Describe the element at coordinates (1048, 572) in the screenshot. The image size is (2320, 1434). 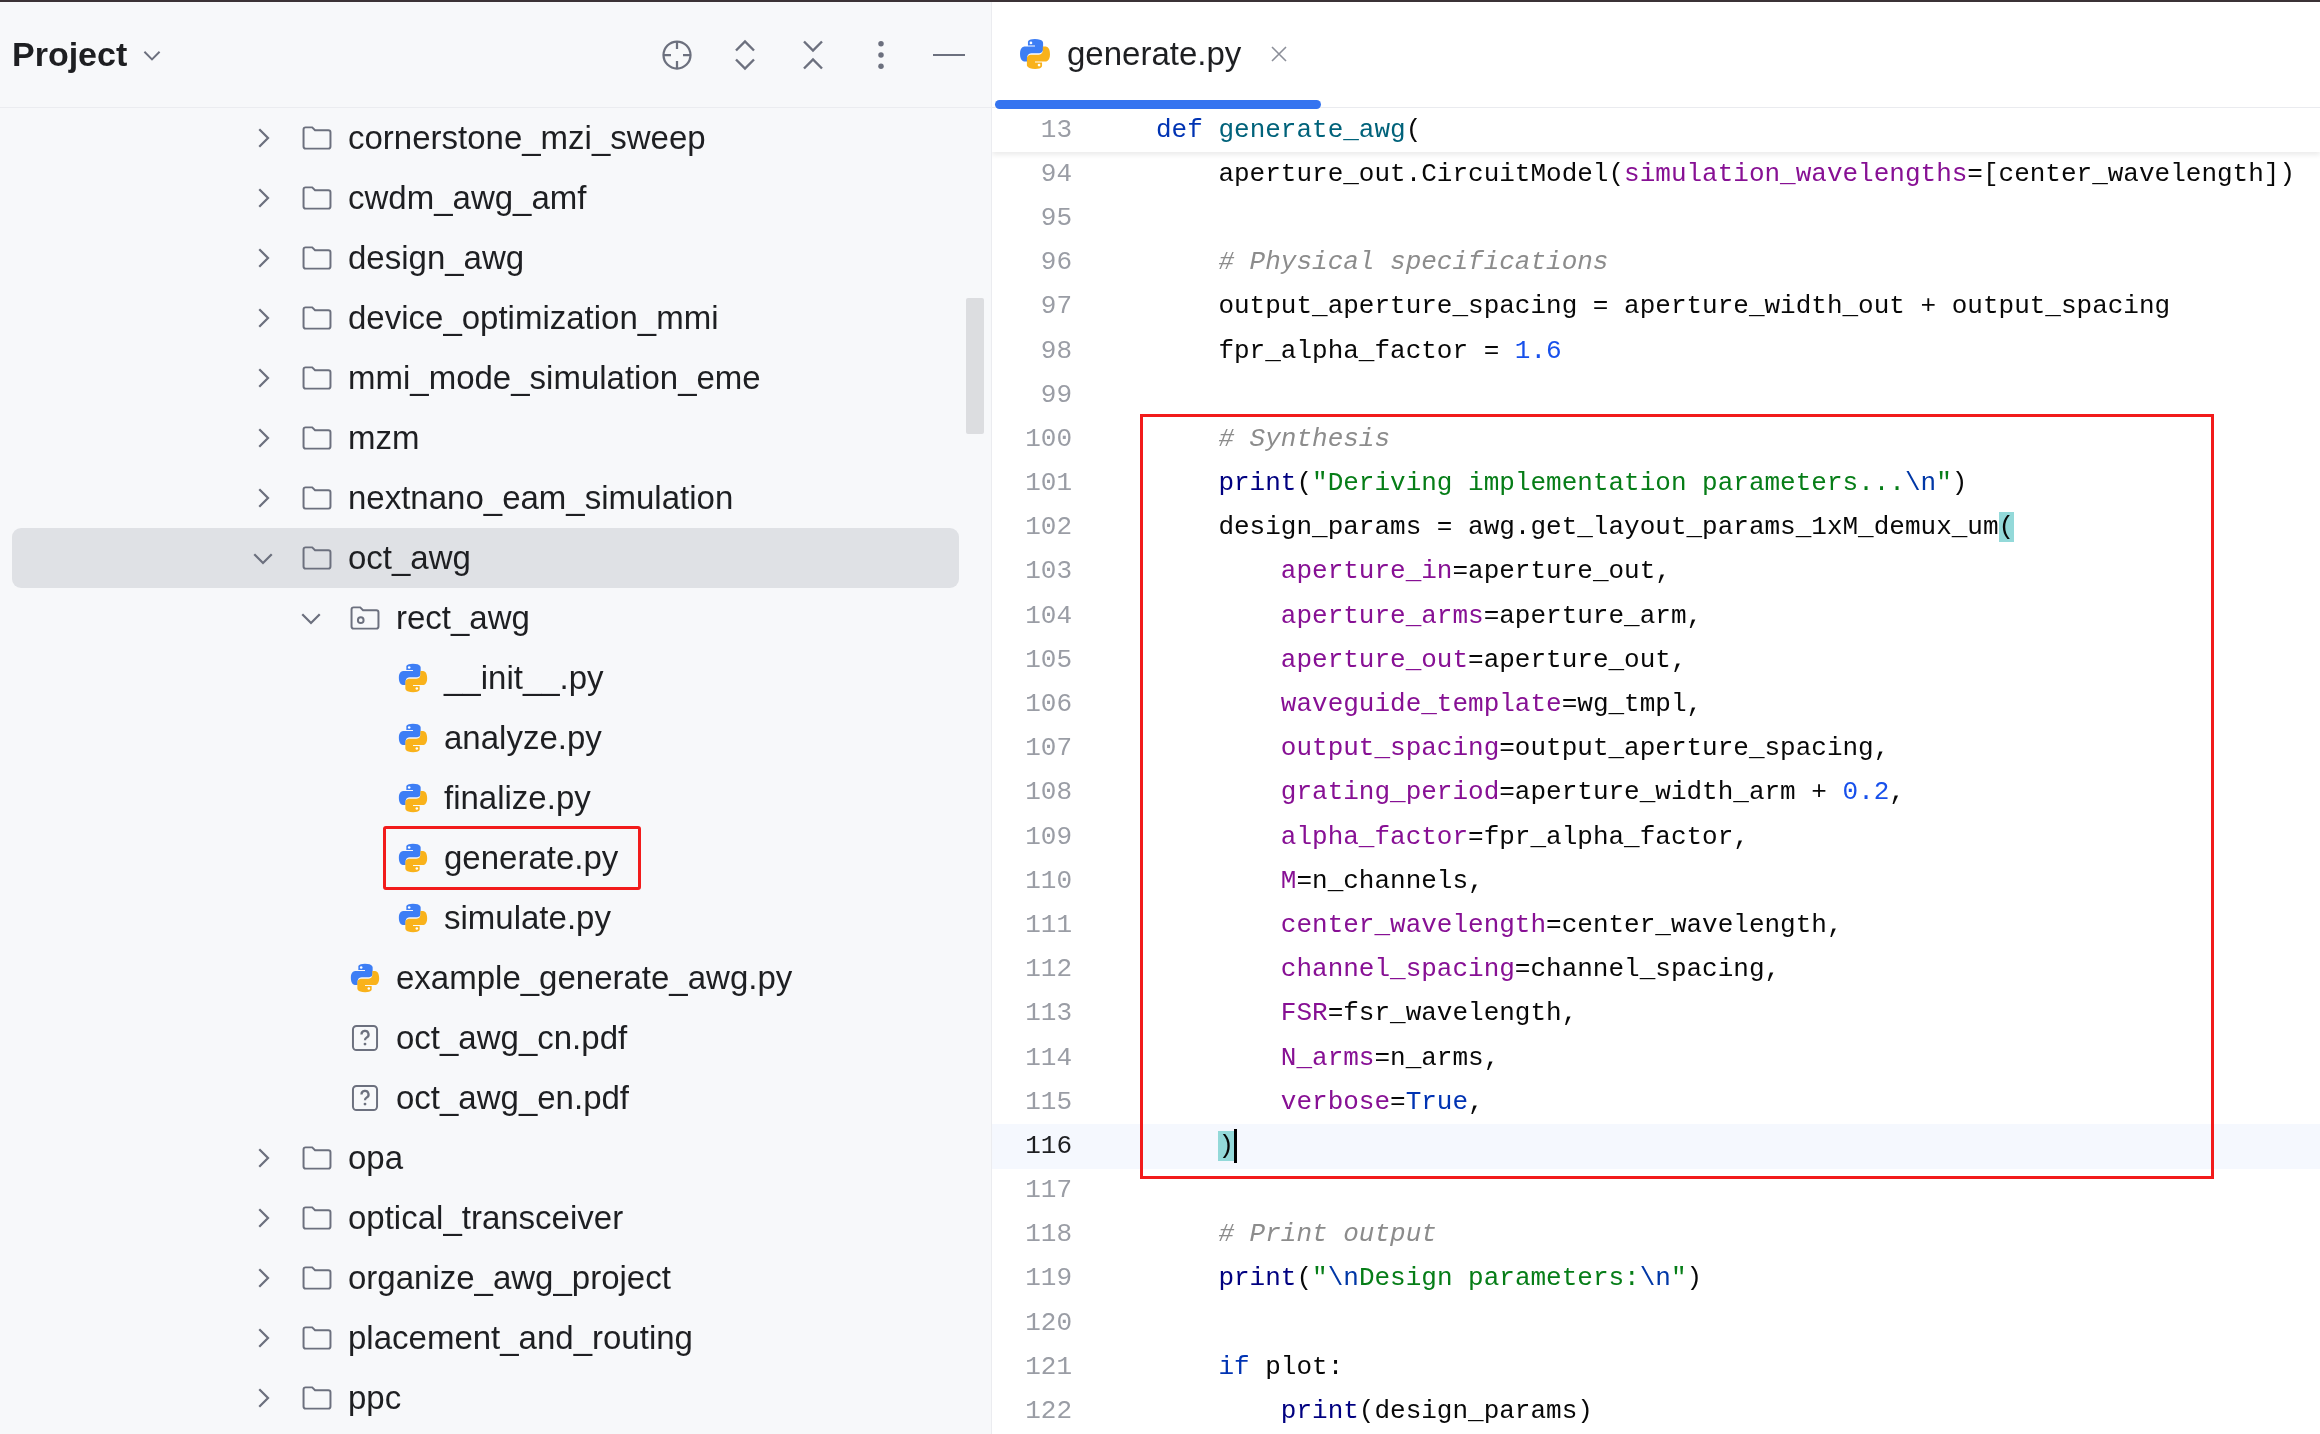
I see `line-number: 103` at that location.